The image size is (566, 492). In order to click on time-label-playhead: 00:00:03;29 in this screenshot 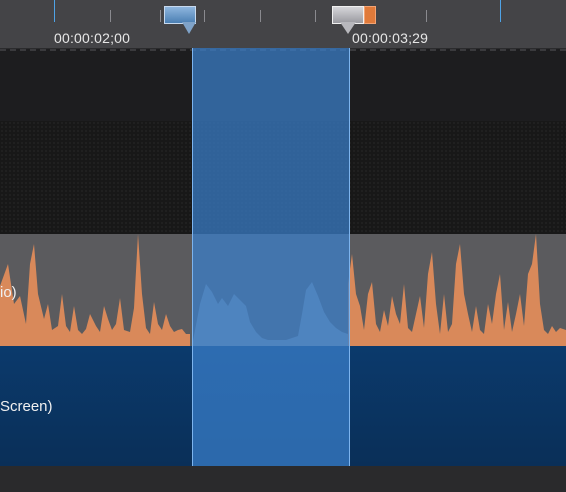, I will do `click(390, 38)`.